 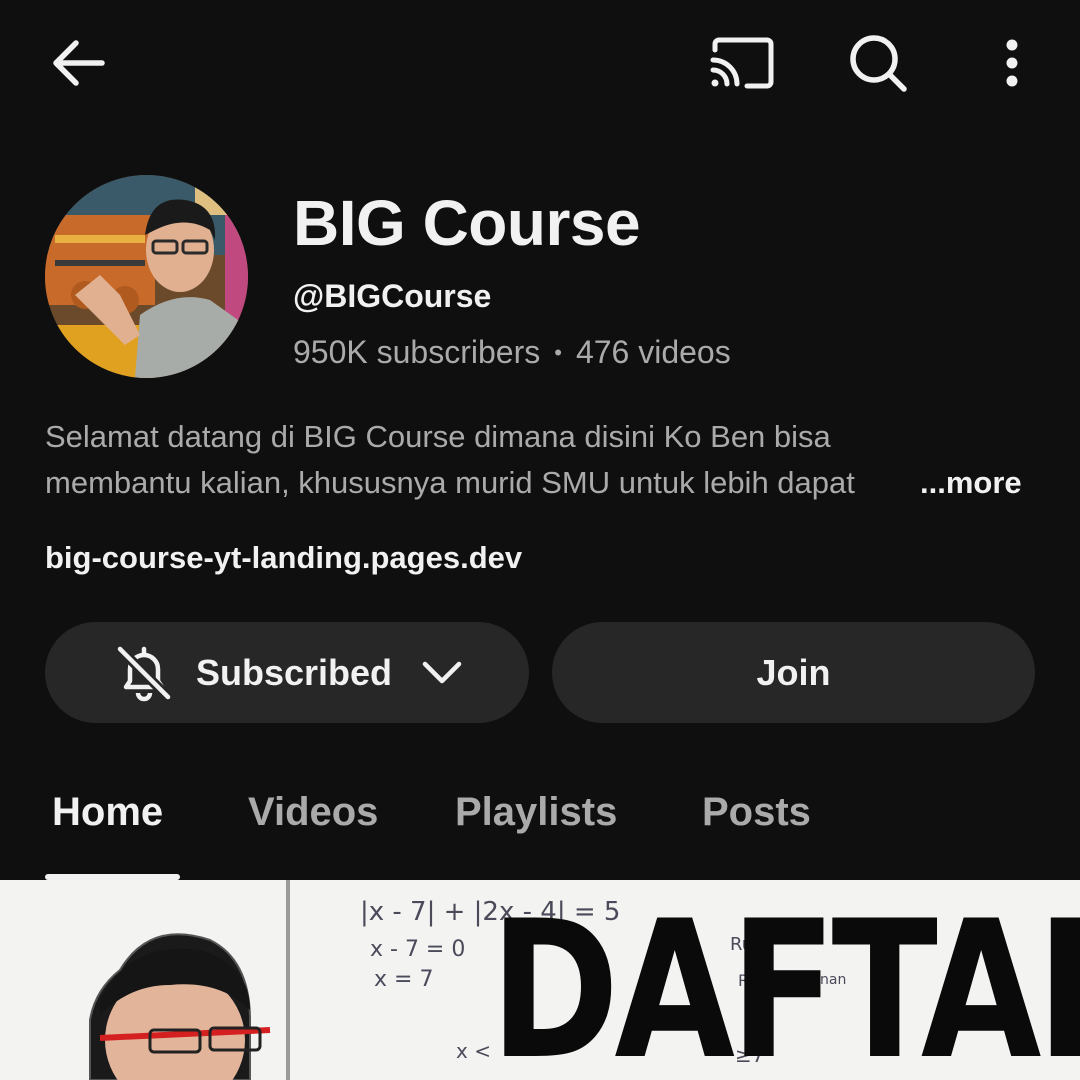 I want to click on back-arrow-icon, so click(x=79, y=63).